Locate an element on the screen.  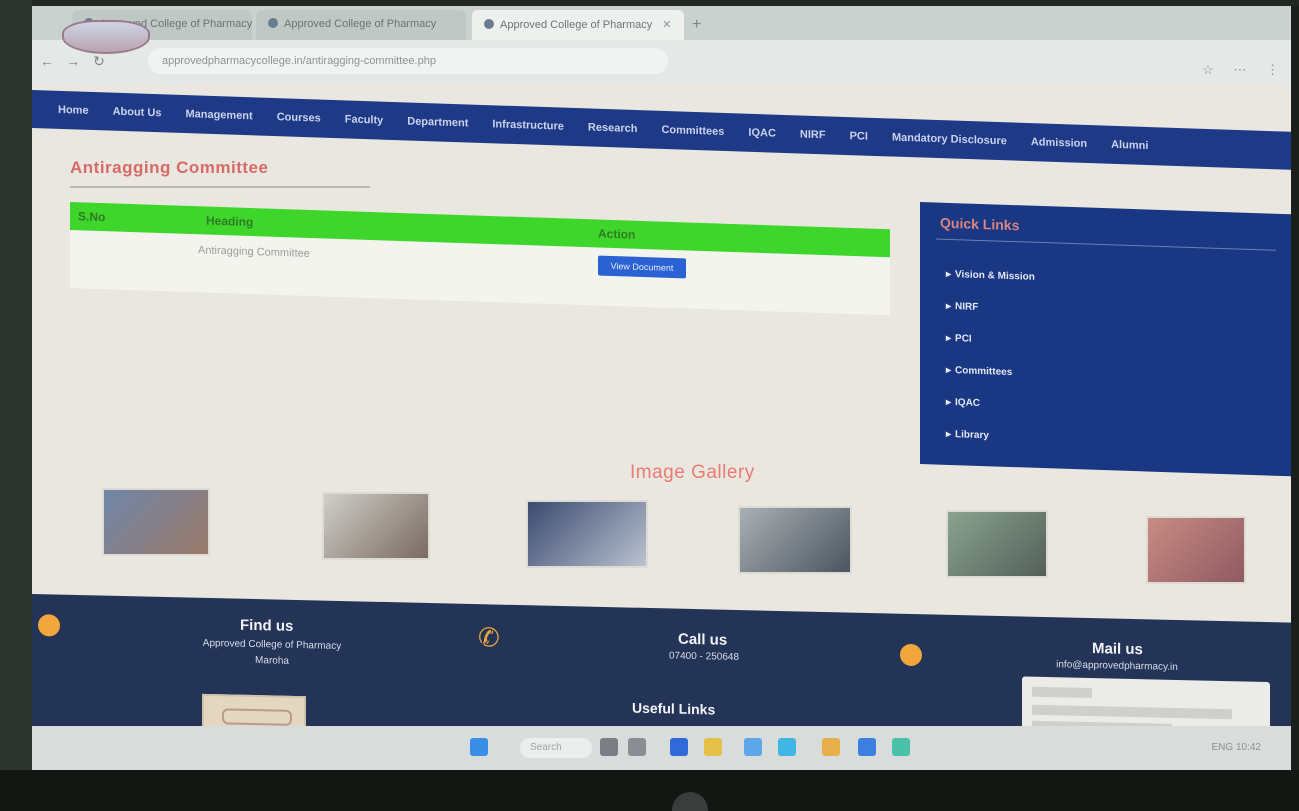
location-icon is located at coordinates (49, 625).